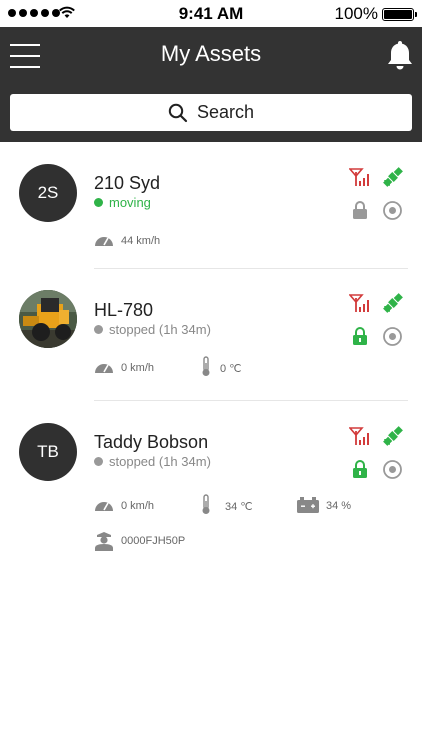  I want to click on temperature-value: 34 ℃, so click(239, 507).